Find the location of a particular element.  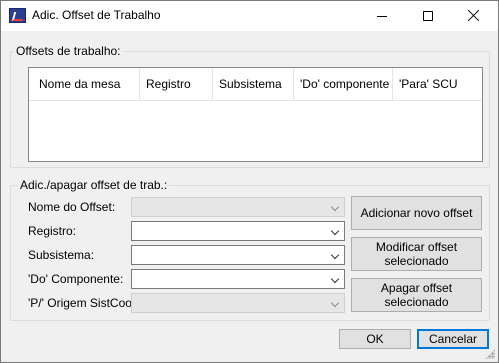

edit-group-legend: Adic./apagar offset de trab.: is located at coordinates (94, 185).